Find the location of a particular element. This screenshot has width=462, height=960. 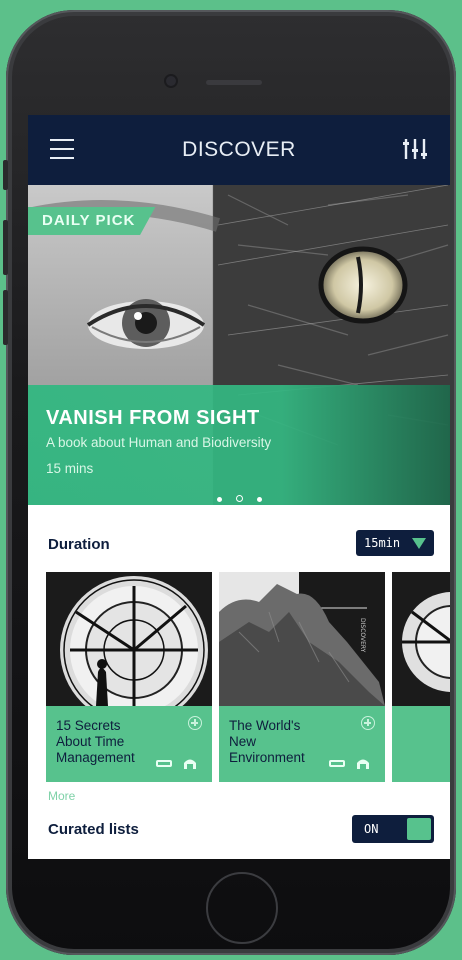

book-cover-partial is located at coordinates (421, 639).